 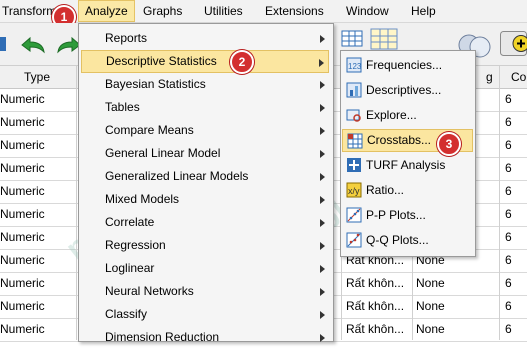 I want to click on column-header-g: g, so click(x=489, y=77).